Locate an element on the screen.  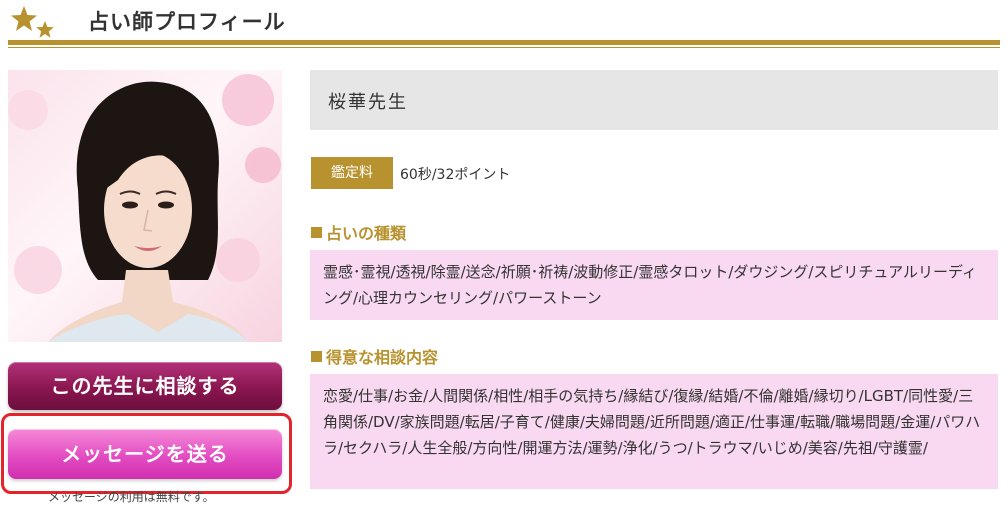
header-divider-thin is located at coordinates (504, 47).